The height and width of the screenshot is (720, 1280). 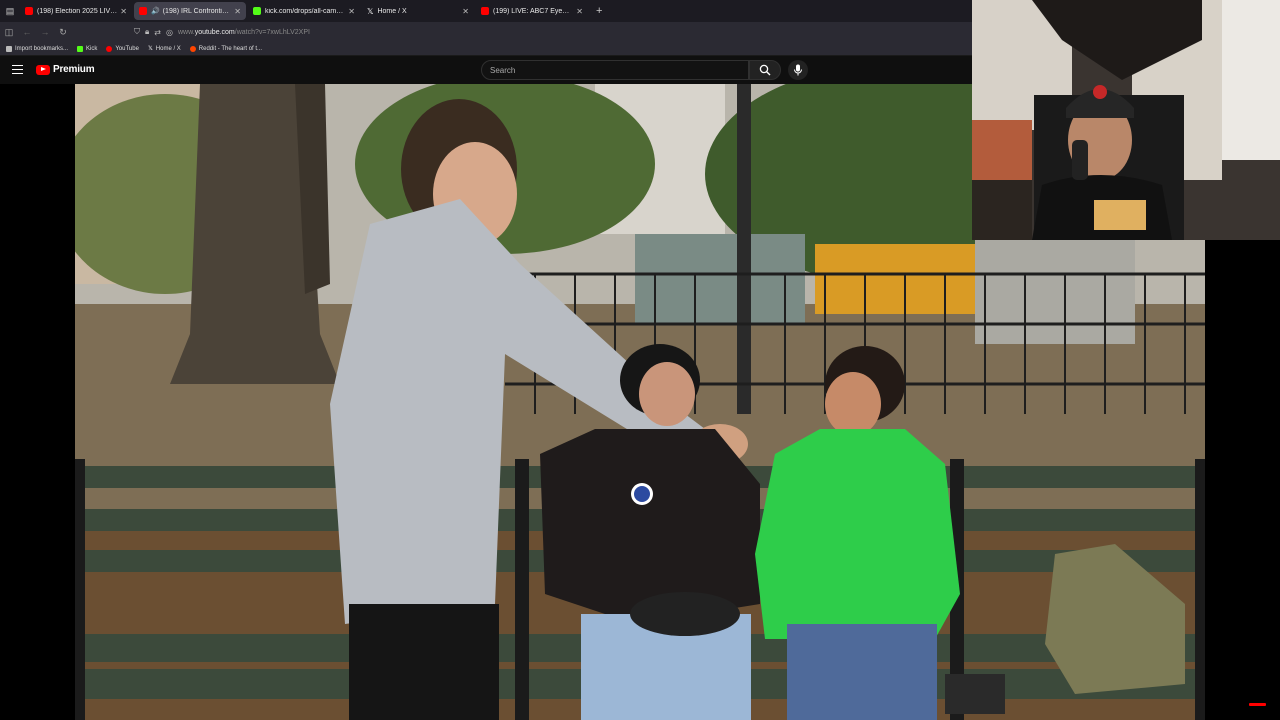 I want to click on bookmark-x: 𝕏 Home / X, so click(x=164, y=49).